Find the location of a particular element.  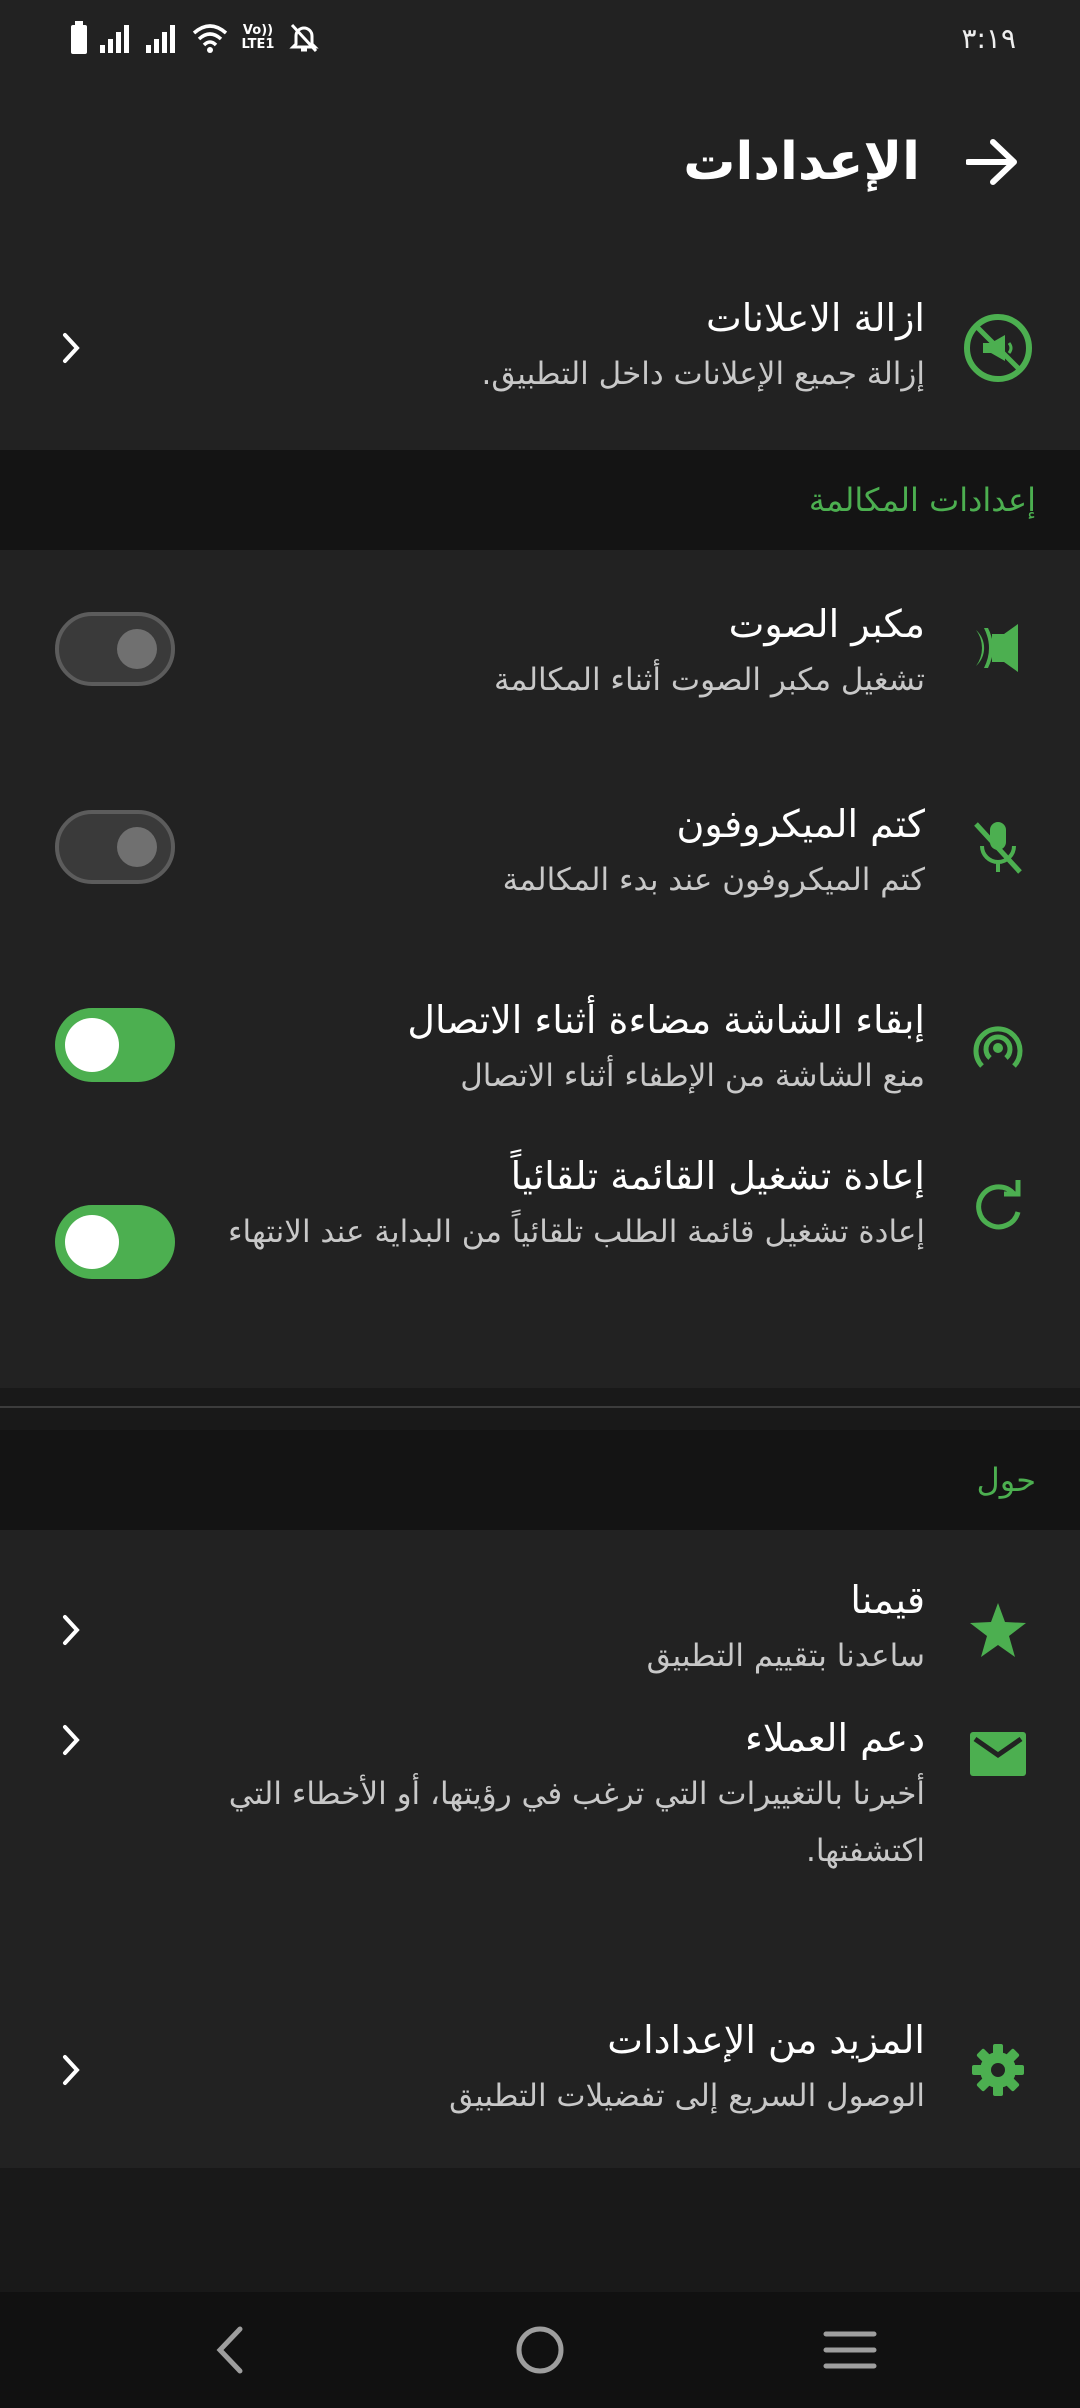

status-icons: Vo)) LTE1 is located at coordinates (195, 38).